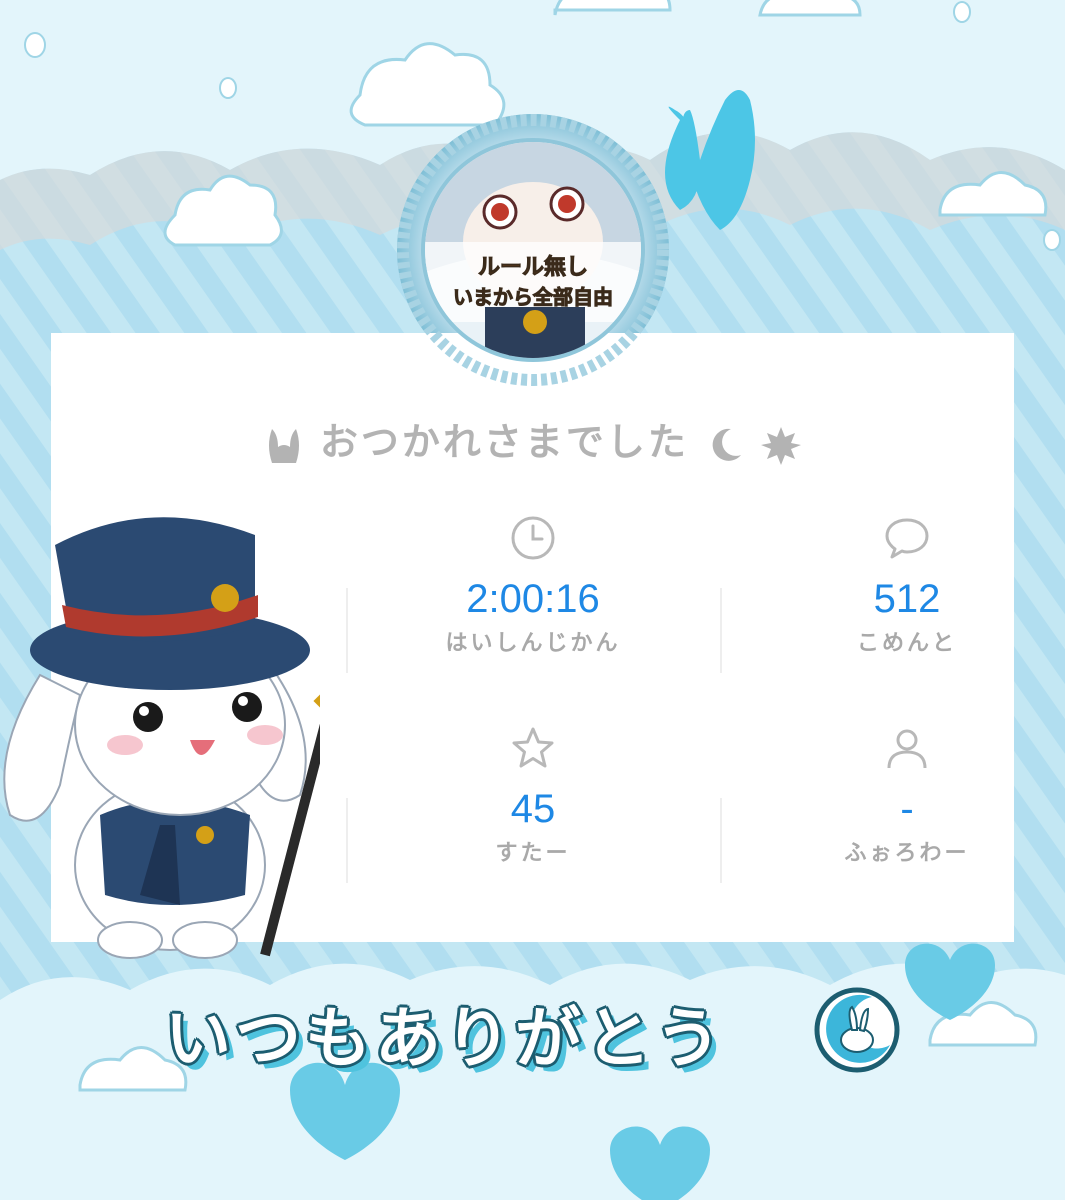 Image resolution: width=1065 pixels, height=1200 pixels. Describe the element at coordinates (733, 443) in the screenshot. I see `moon-icon` at that location.